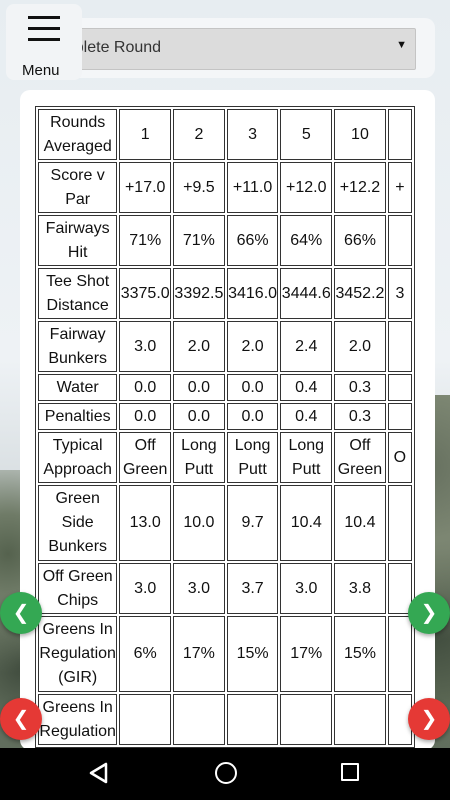 The height and width of the screenshot is (800, 450). Describe the element at coordinates (145, 293) in the screenshot. I see `stat-value-cell: 3375.0` at that location.